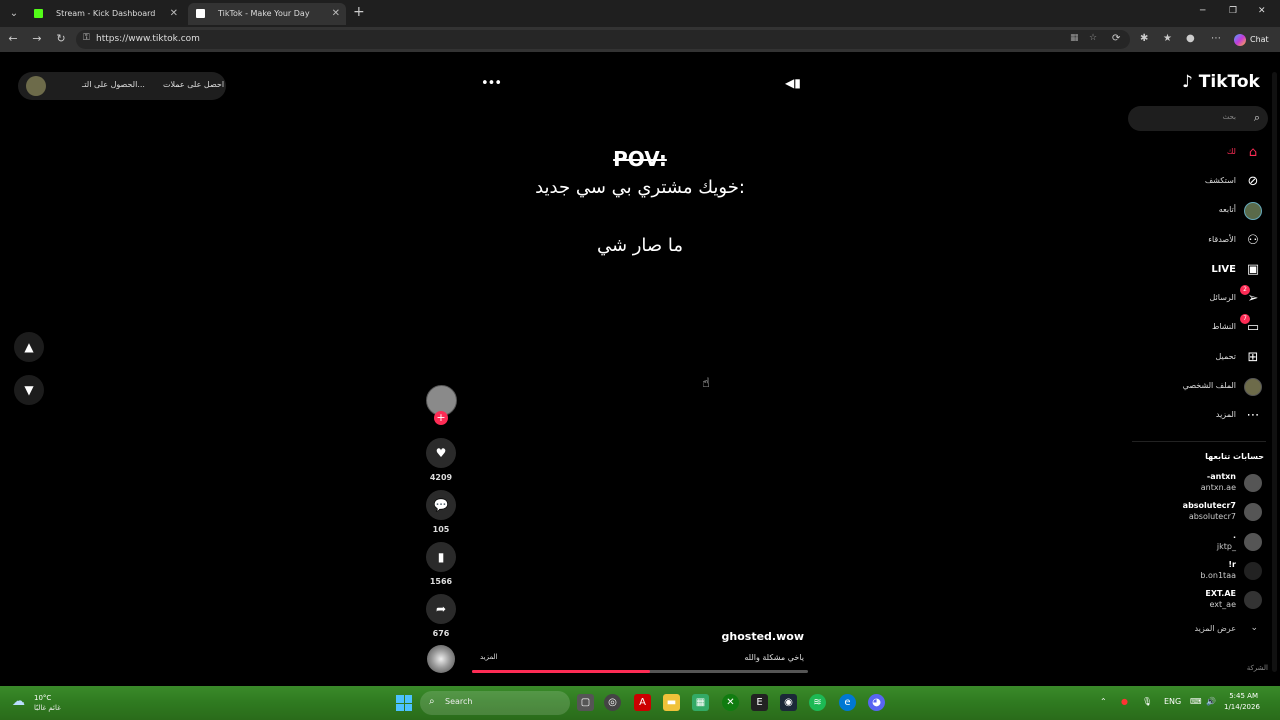  I want to click on favorites-icon: ★, so click(1167, 38).